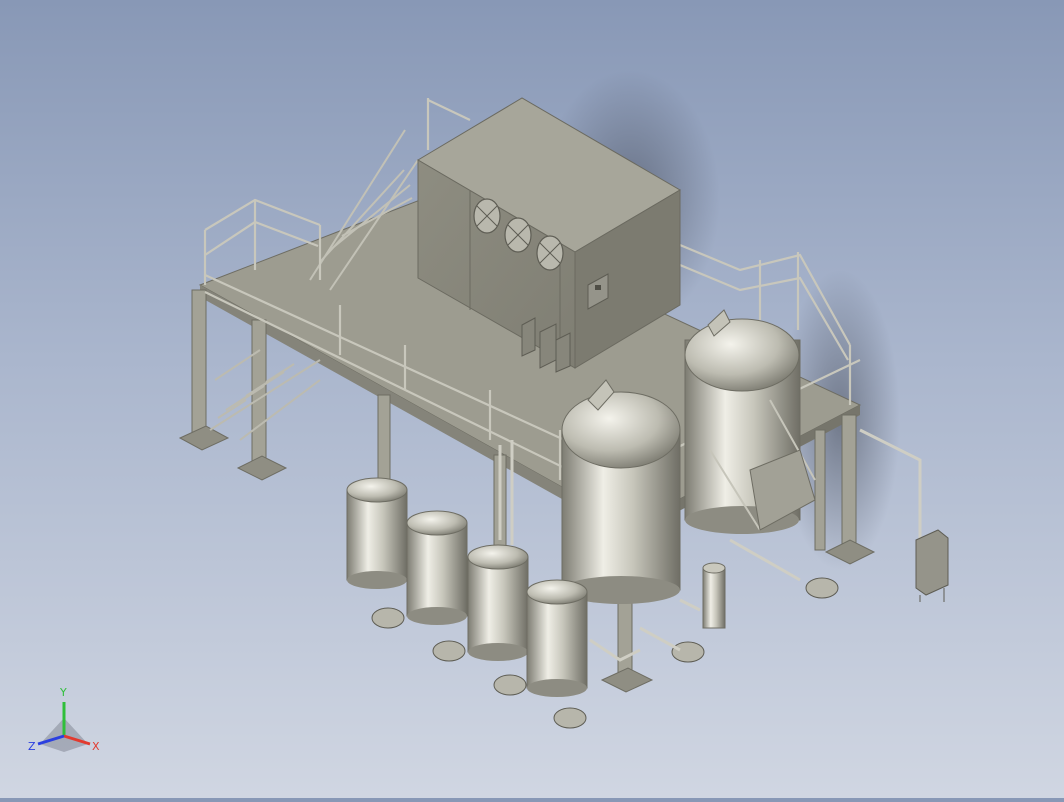 The width and height of the screenshot is (1064, 802). What do you see at coordinates (96, 746) in the screenshot?
I see `x-axis-label: X` at bounding box center [96, 746].